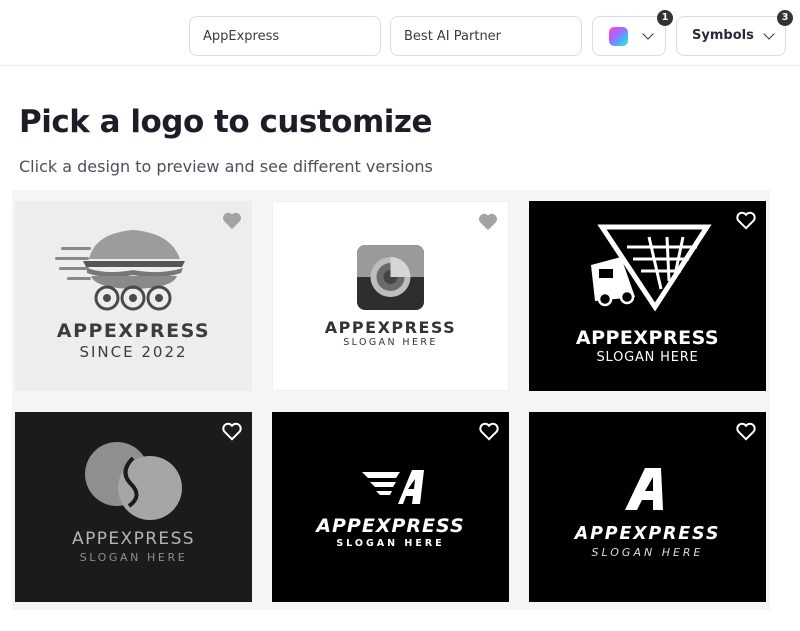 The width and height of the screenshot is (800, 631). Describe the element at coordinates (393, 487) in the screenshot. I see `winged-a-icon` at that location.